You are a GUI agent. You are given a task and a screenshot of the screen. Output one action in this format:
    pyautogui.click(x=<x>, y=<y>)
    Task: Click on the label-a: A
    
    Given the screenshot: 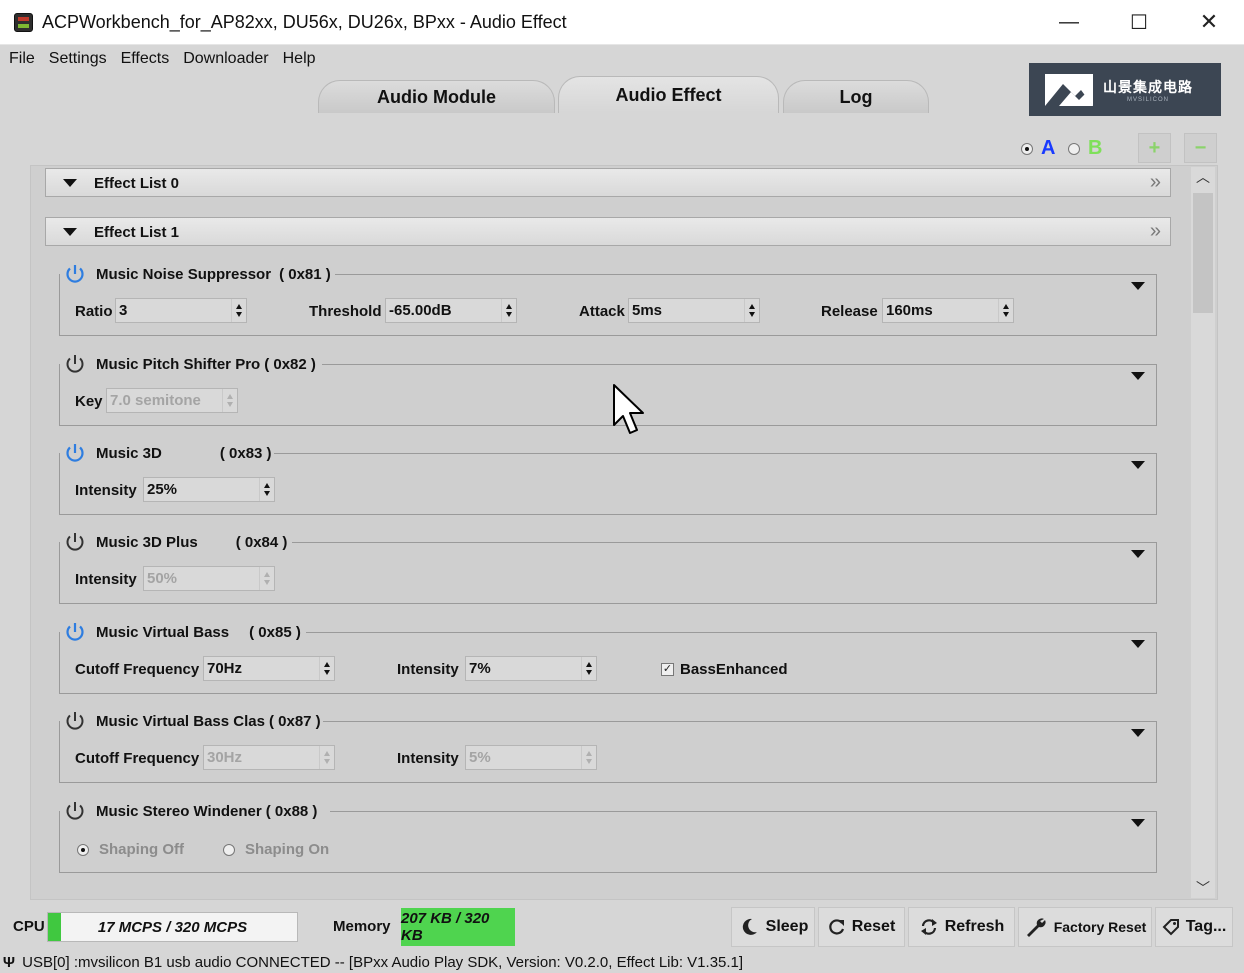 What is the action you would take?
    pyautogui.click(x=1048, y=148)
    